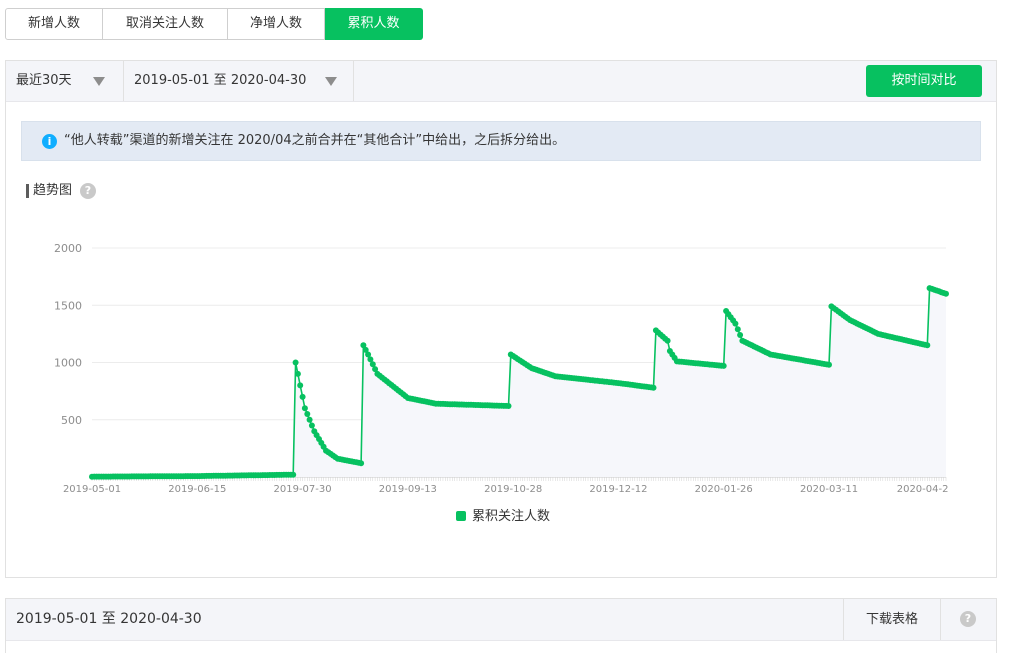  What do you see at coordinates (408, 489) in the screenshot?
I see `x-tick-label: 2019-09-13` at bounding box center [408, 489].